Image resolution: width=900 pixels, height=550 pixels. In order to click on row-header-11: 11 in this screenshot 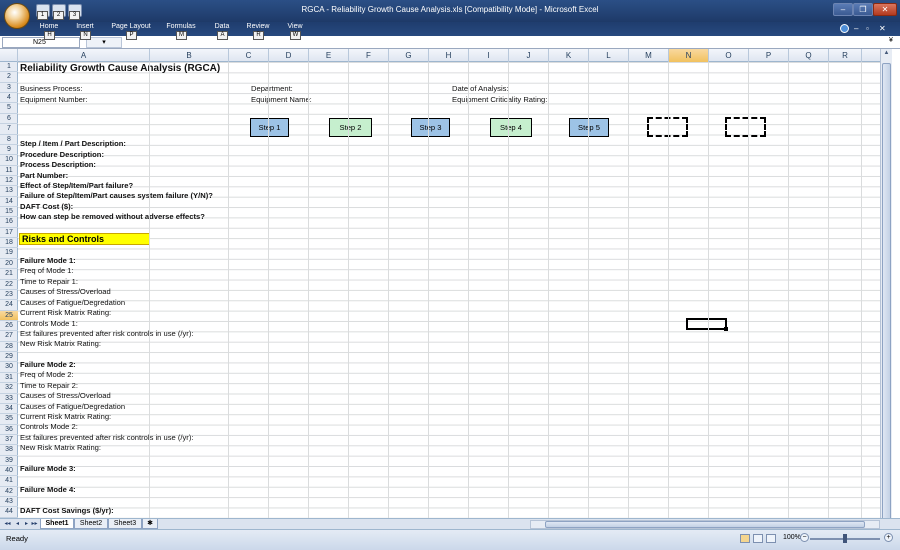, I will do `click(9, 171)`.